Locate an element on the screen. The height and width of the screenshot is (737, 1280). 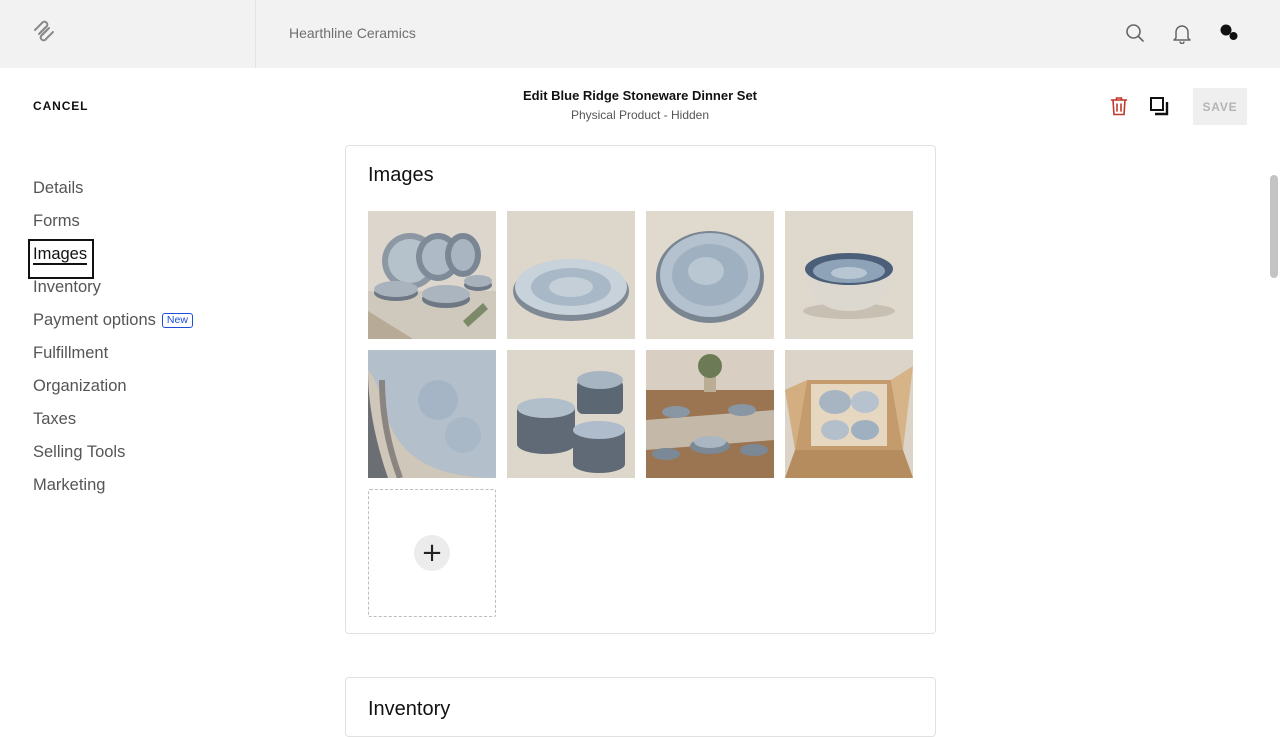
plus-icon: + is located at coordinates (432, 553).